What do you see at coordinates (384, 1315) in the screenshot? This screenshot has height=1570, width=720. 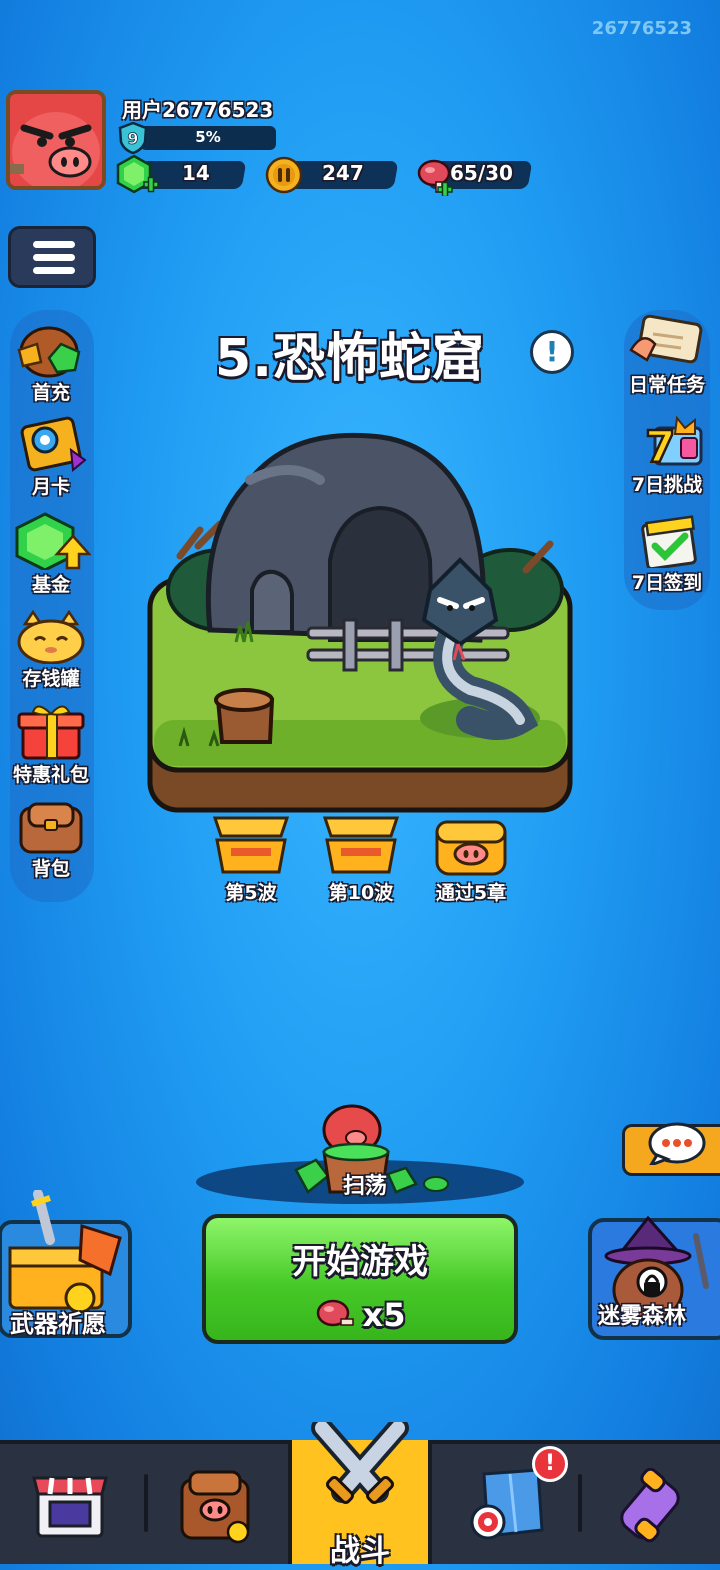 I see `stamina-cost: x5` at bounding box center [384, 1315].